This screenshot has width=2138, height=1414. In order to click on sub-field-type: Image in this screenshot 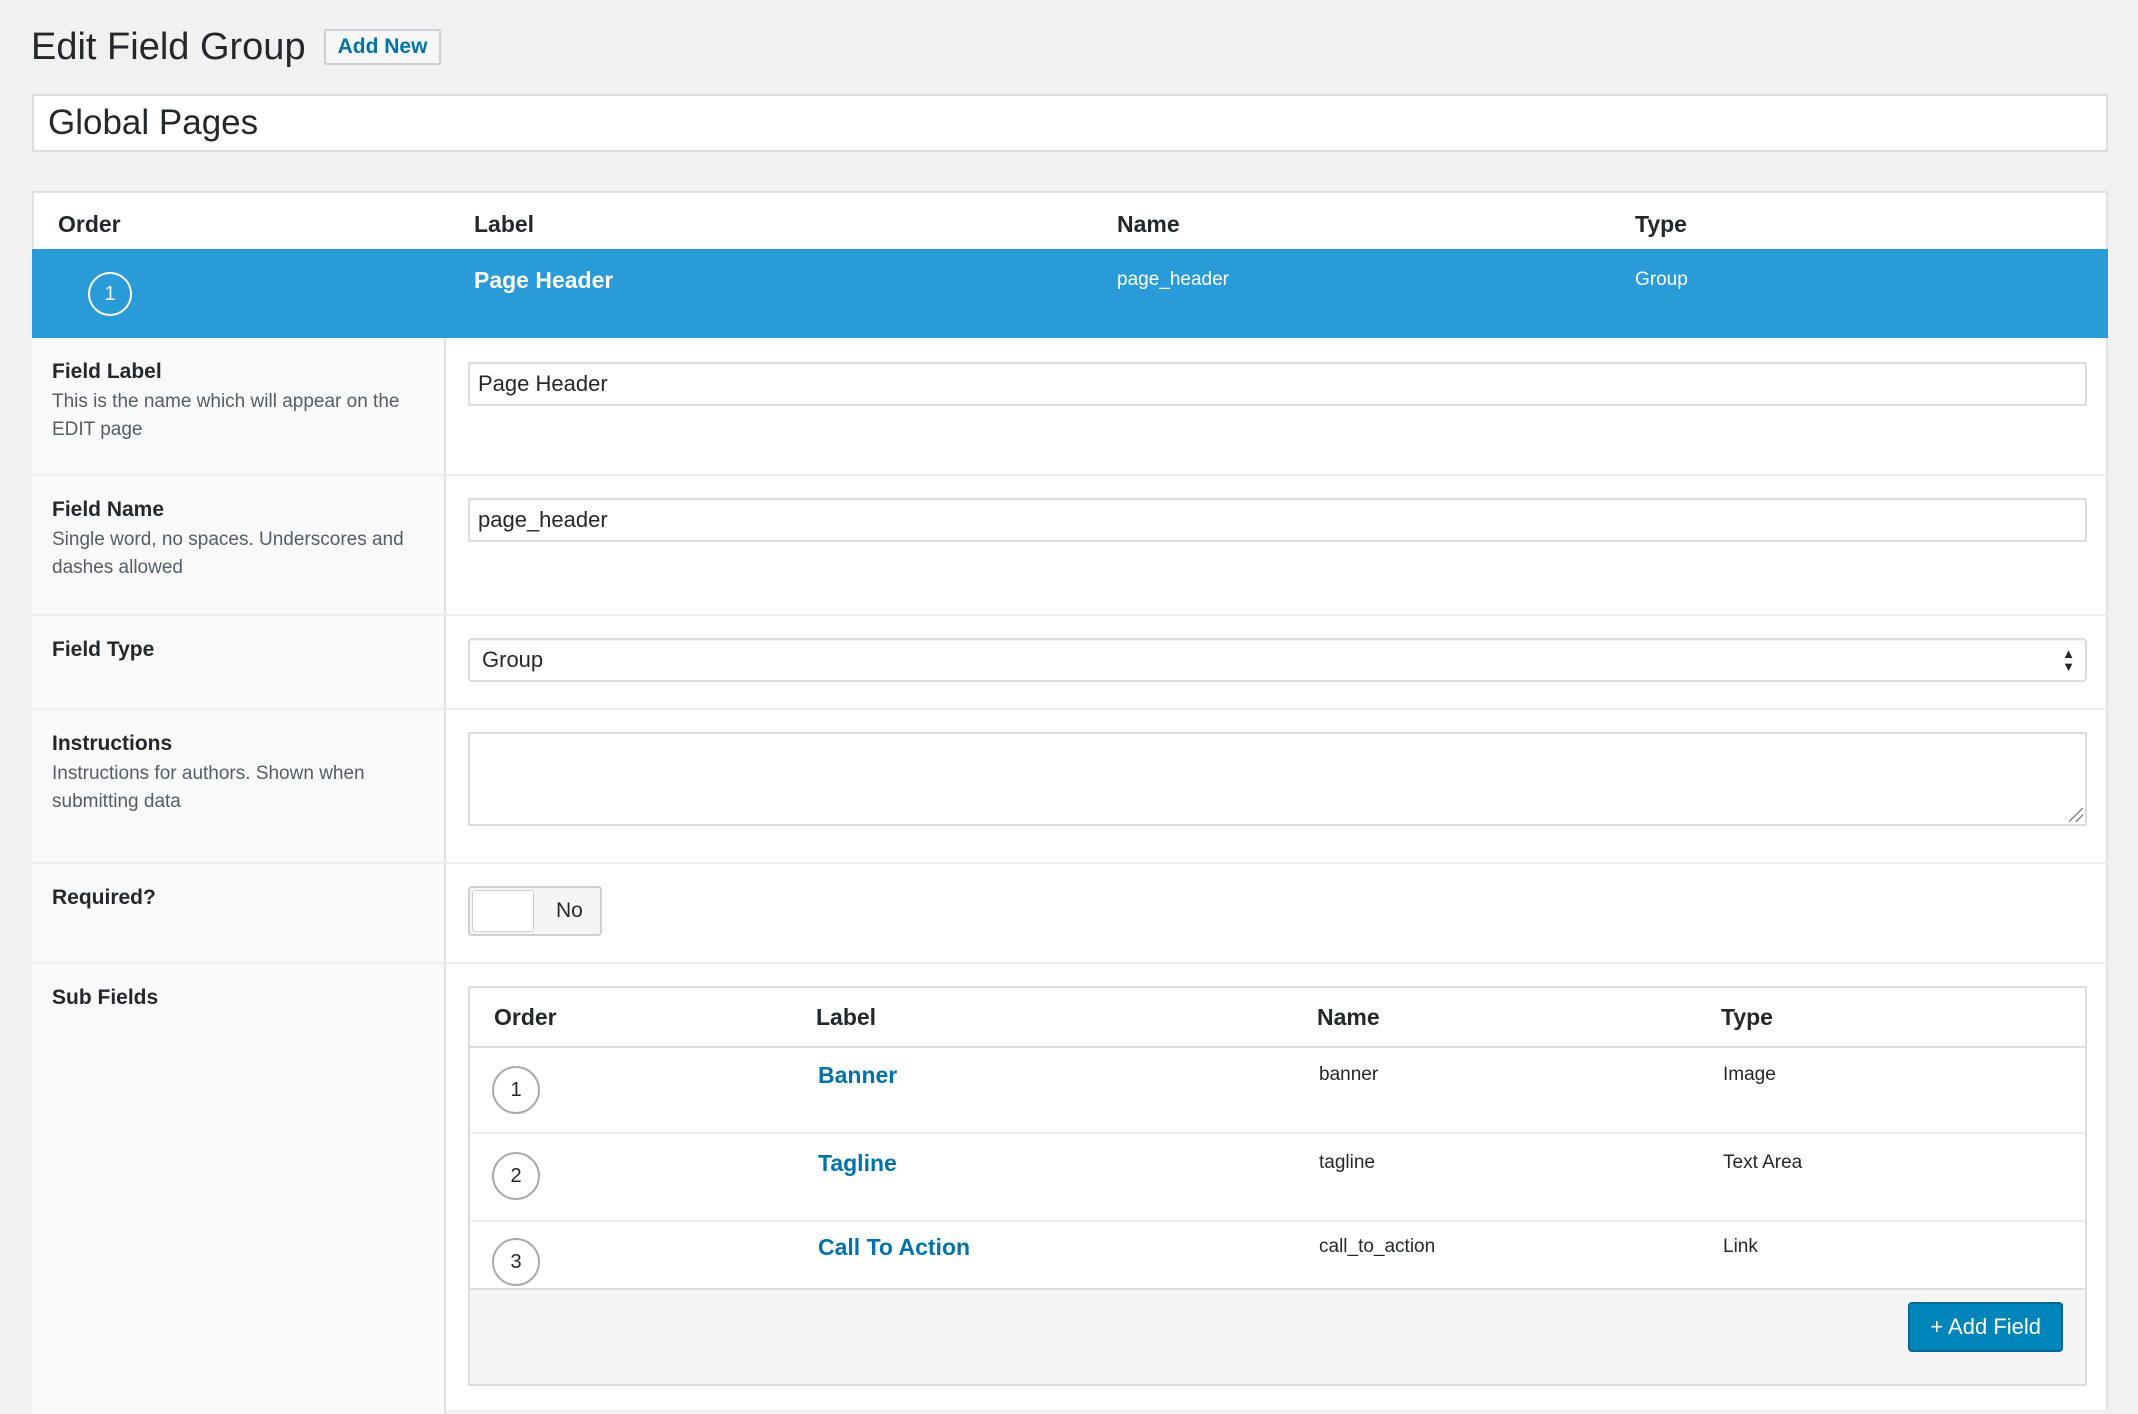, I will do `click(1749, 1074)`.